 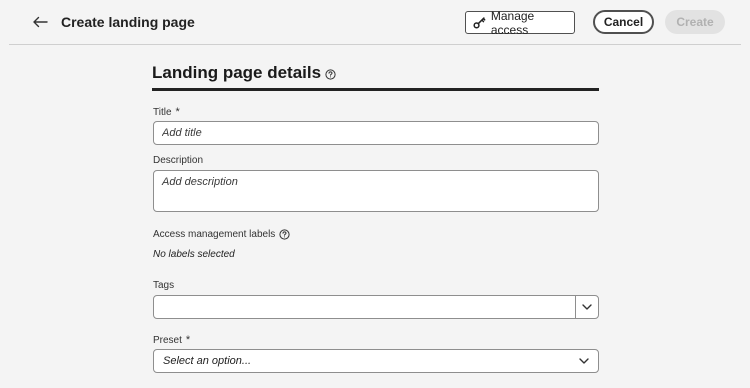 I want to click on tags-label: Tags, so click(x=164, y=285).